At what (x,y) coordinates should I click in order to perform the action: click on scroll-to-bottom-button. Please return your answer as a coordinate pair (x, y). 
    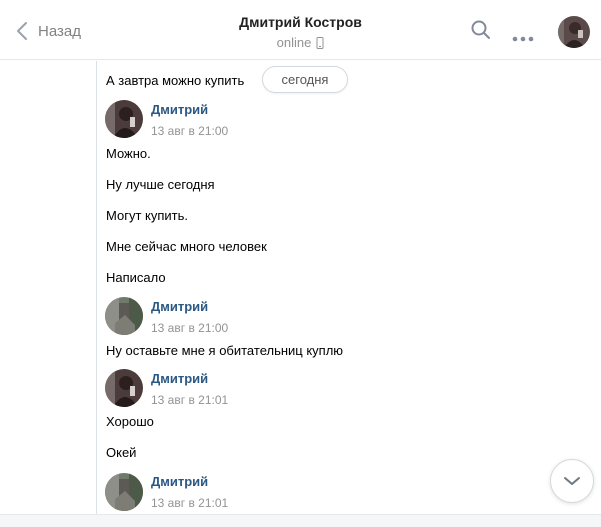
    Looking at the image, I should click on (572, 481).